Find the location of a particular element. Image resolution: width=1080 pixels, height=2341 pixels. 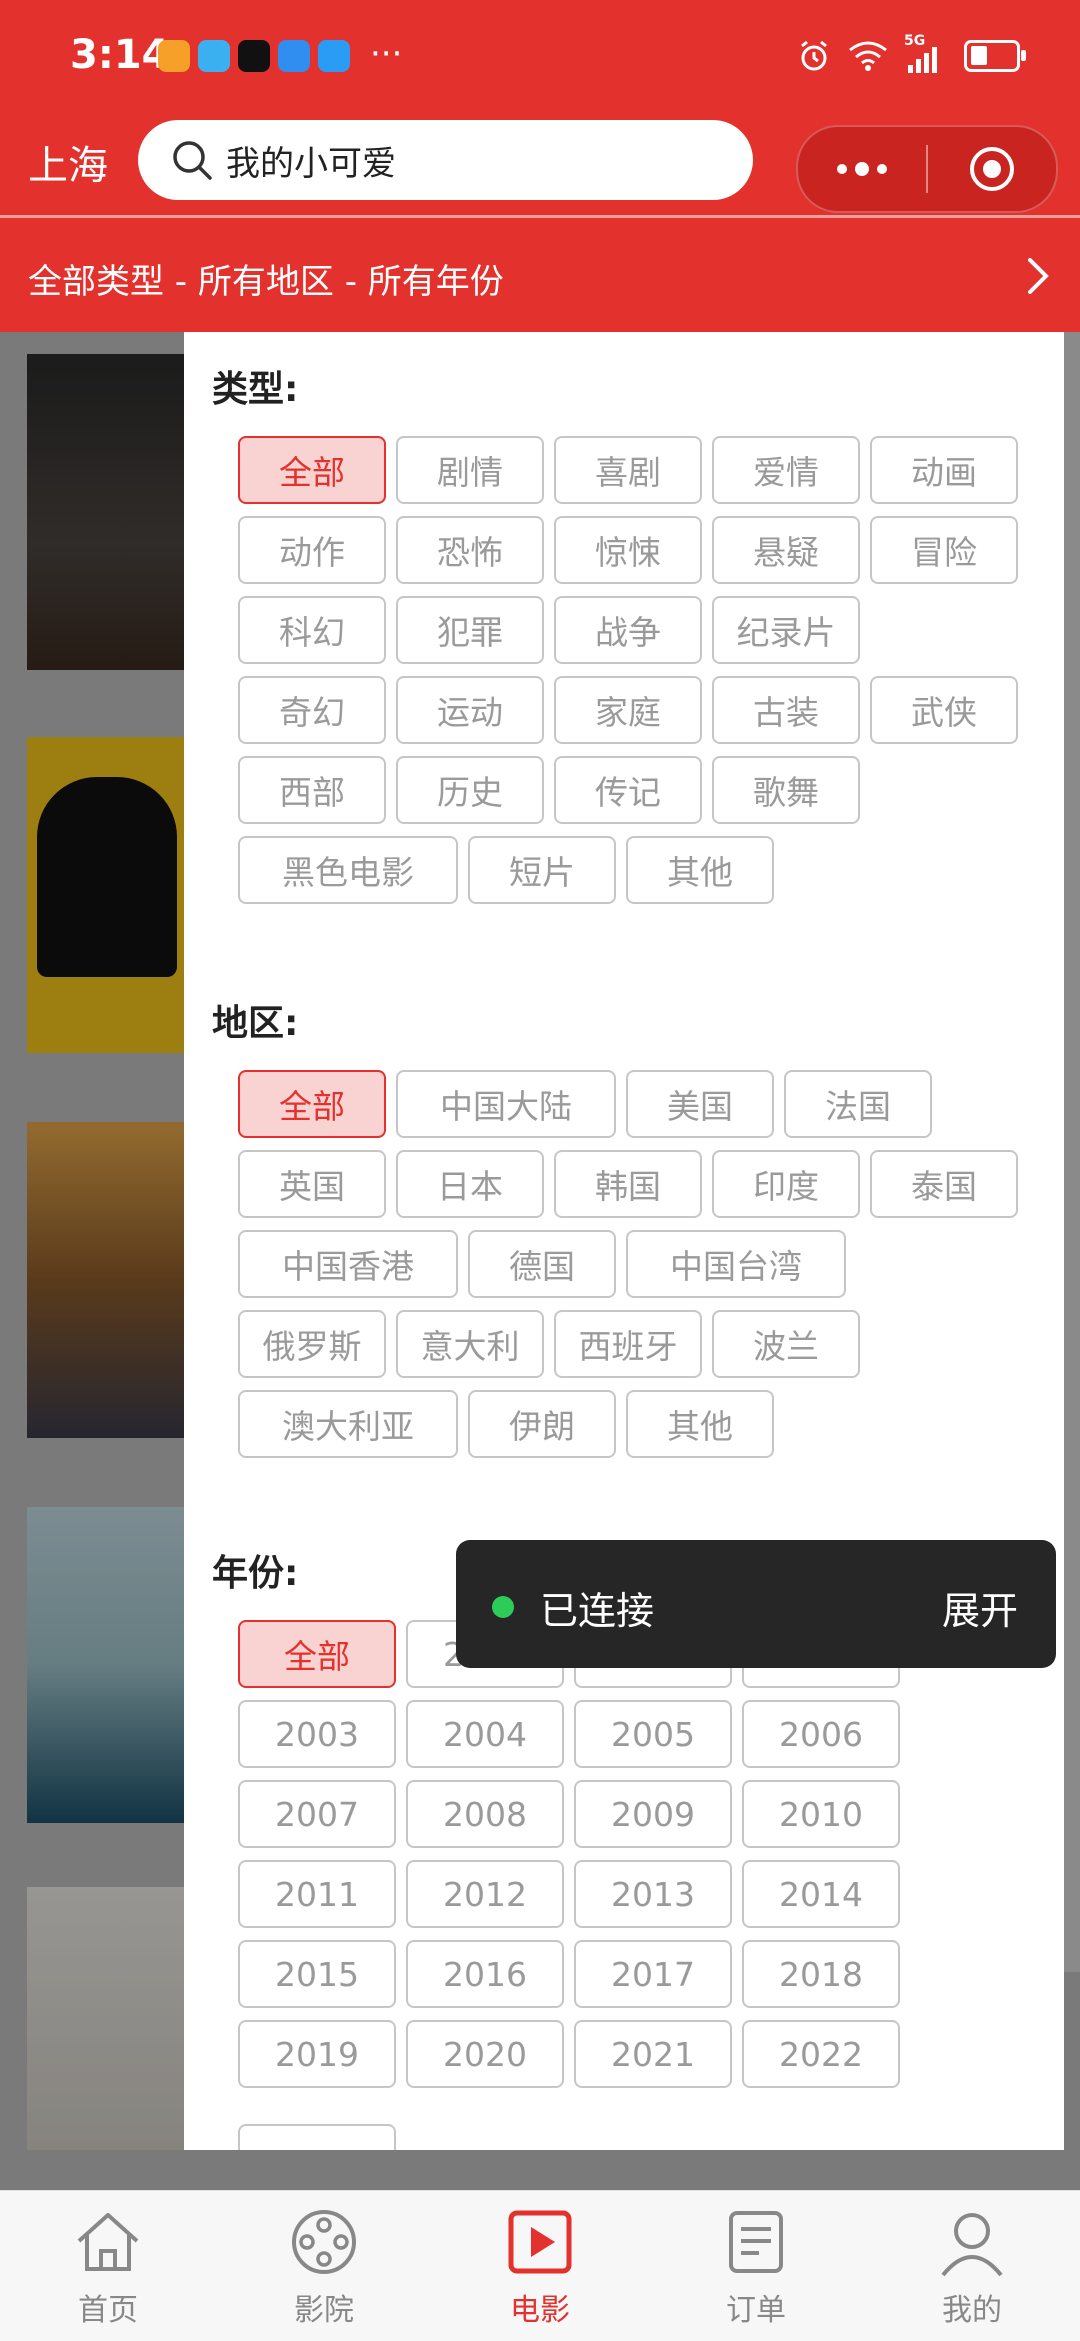

connection-toast: 已连接 展开 is located at coordinates (756, 1604).